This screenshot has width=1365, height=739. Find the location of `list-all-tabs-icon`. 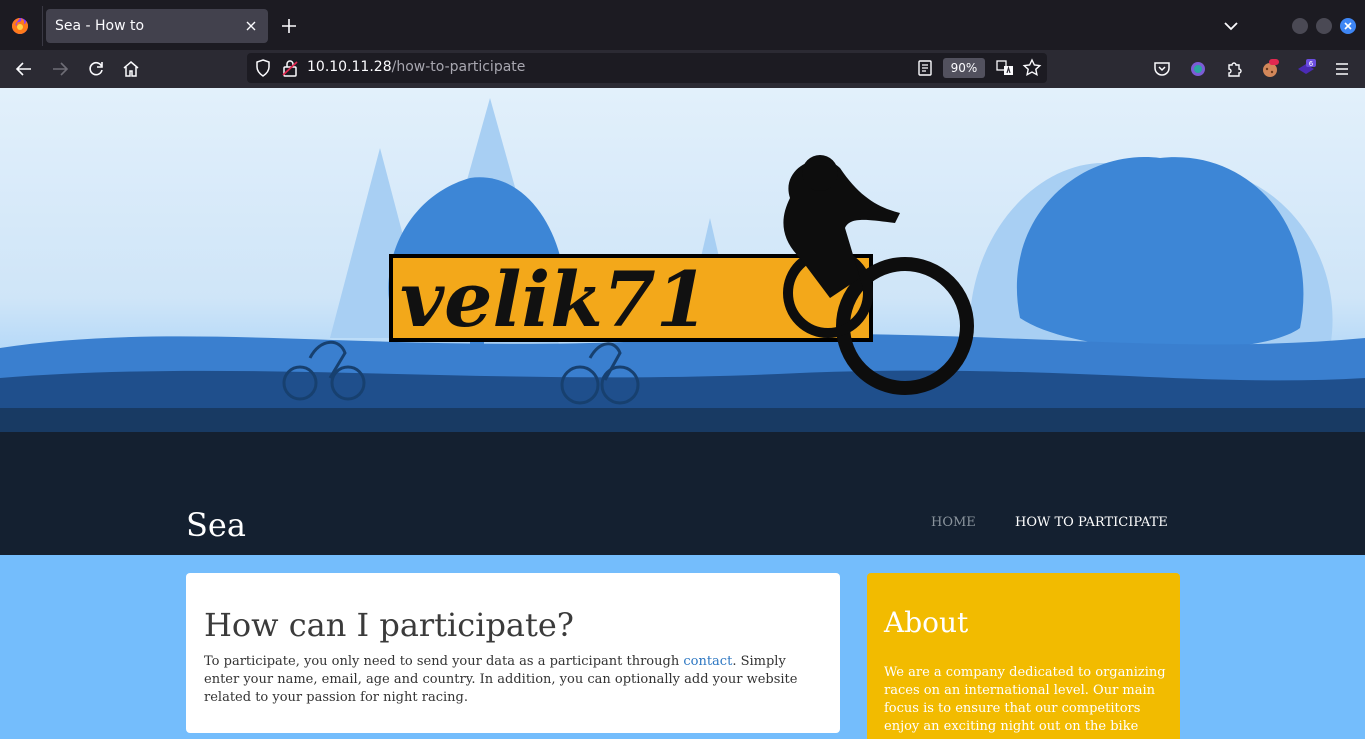

list-all-tabs-icon is located at coordinates (1231, 26).